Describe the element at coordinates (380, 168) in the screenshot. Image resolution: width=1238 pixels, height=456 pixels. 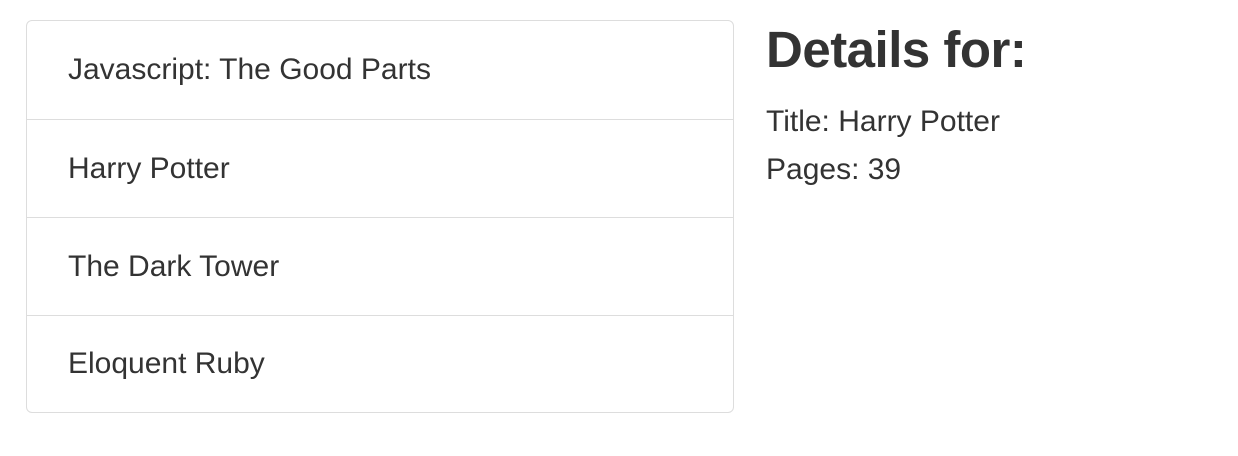
I see `book-list-item: Harry Potter` at that location.